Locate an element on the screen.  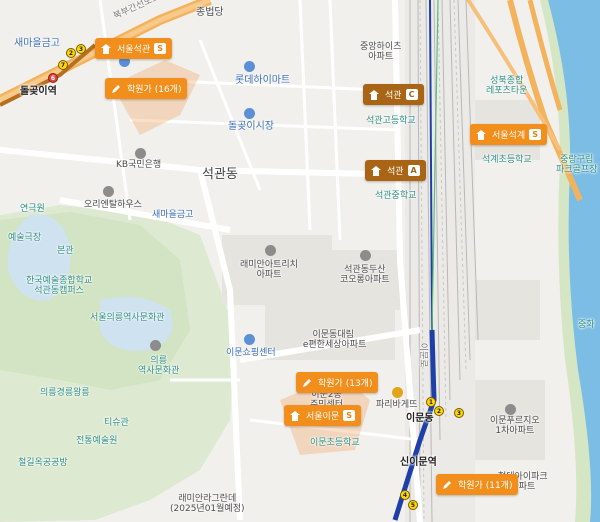
line-badge-3: 3 is located at coordinates (81, 49).